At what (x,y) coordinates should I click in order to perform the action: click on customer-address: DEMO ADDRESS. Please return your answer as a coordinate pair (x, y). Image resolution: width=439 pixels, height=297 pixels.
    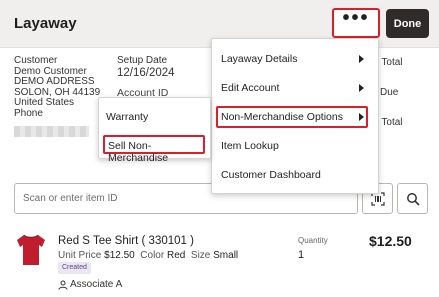
    Looking at the image, I should click on (54, 81).